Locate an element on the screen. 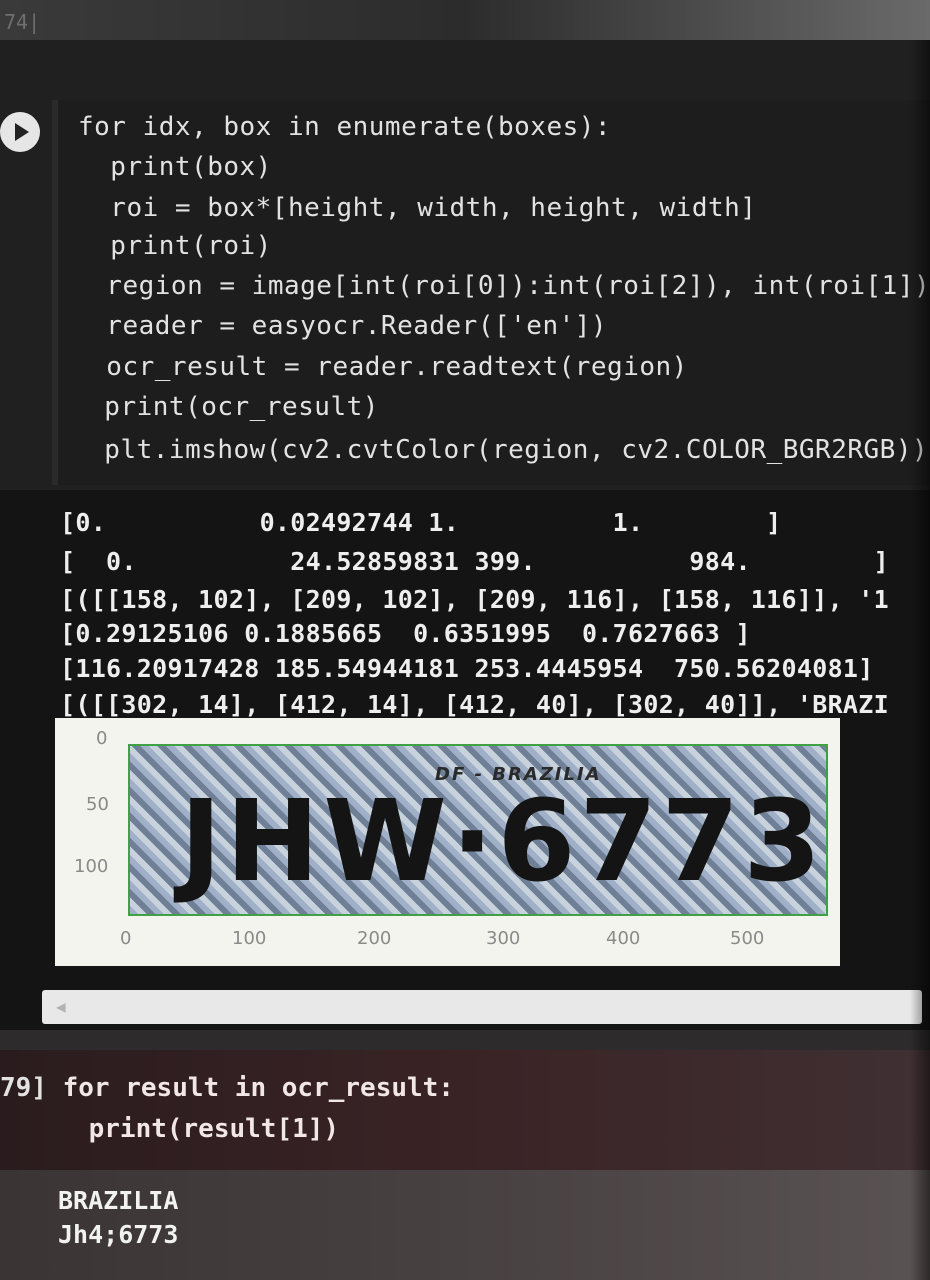 This screenshot has height=1280, width=930. output-scrollbar: ◀ is located at coordinates (482, 1007).